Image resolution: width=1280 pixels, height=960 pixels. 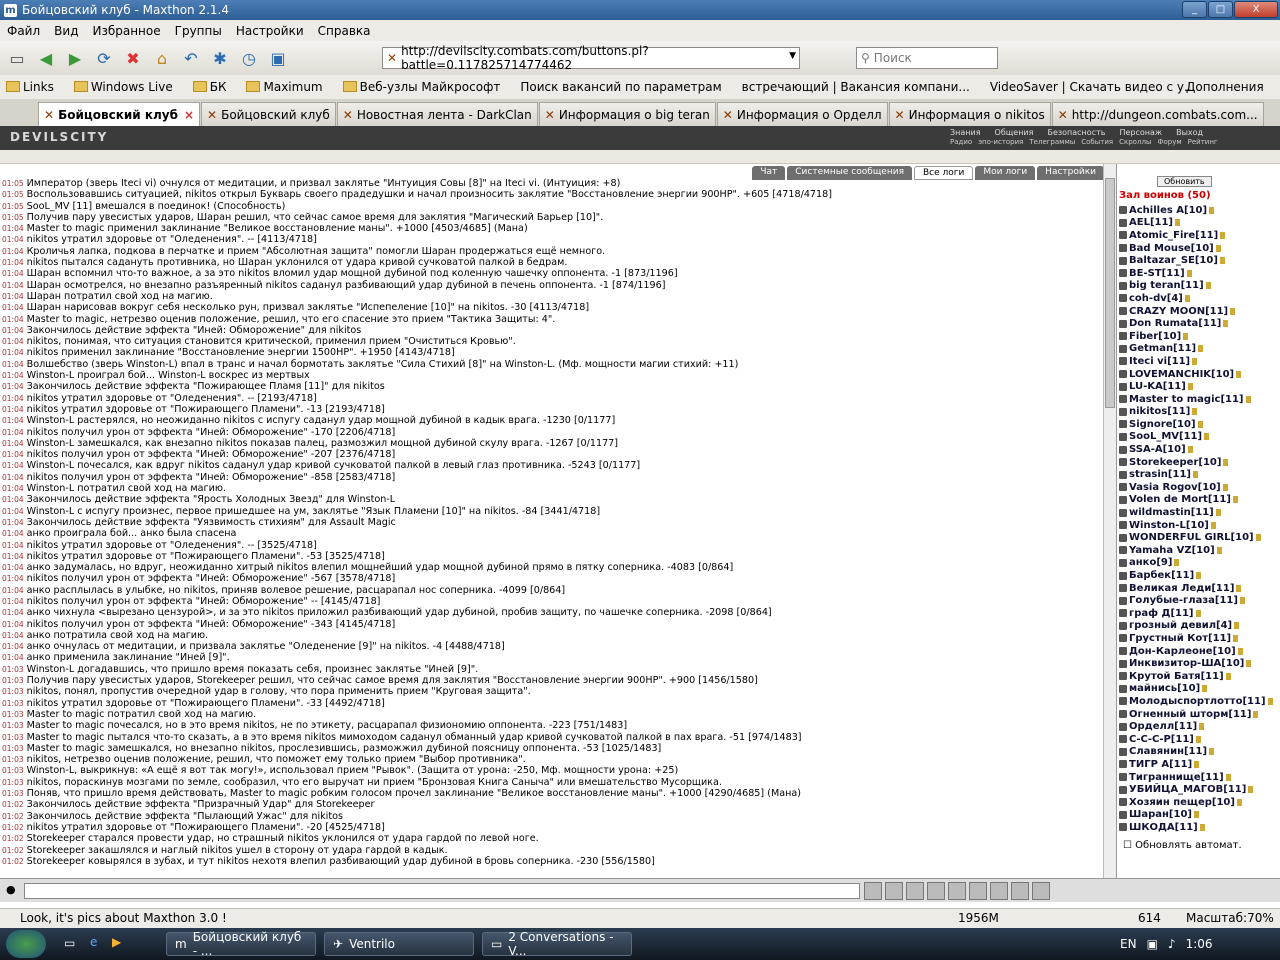 I want to click on site-subnav-item: События, so click(x=1097, y=142).